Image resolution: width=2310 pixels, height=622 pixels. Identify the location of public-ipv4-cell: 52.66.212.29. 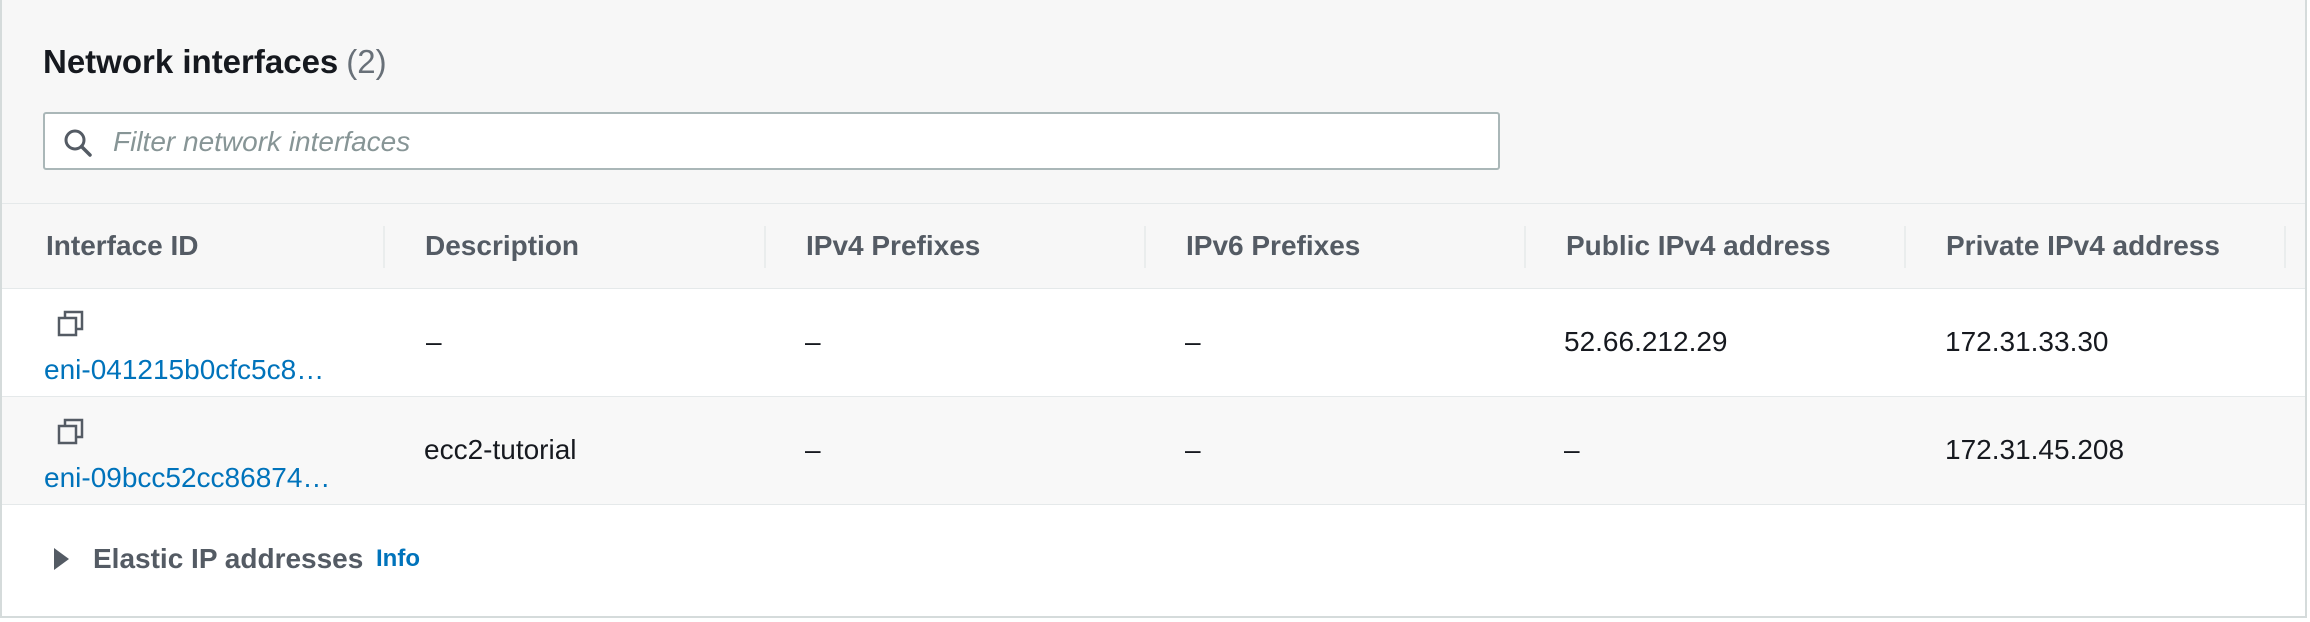
(1646, 341).